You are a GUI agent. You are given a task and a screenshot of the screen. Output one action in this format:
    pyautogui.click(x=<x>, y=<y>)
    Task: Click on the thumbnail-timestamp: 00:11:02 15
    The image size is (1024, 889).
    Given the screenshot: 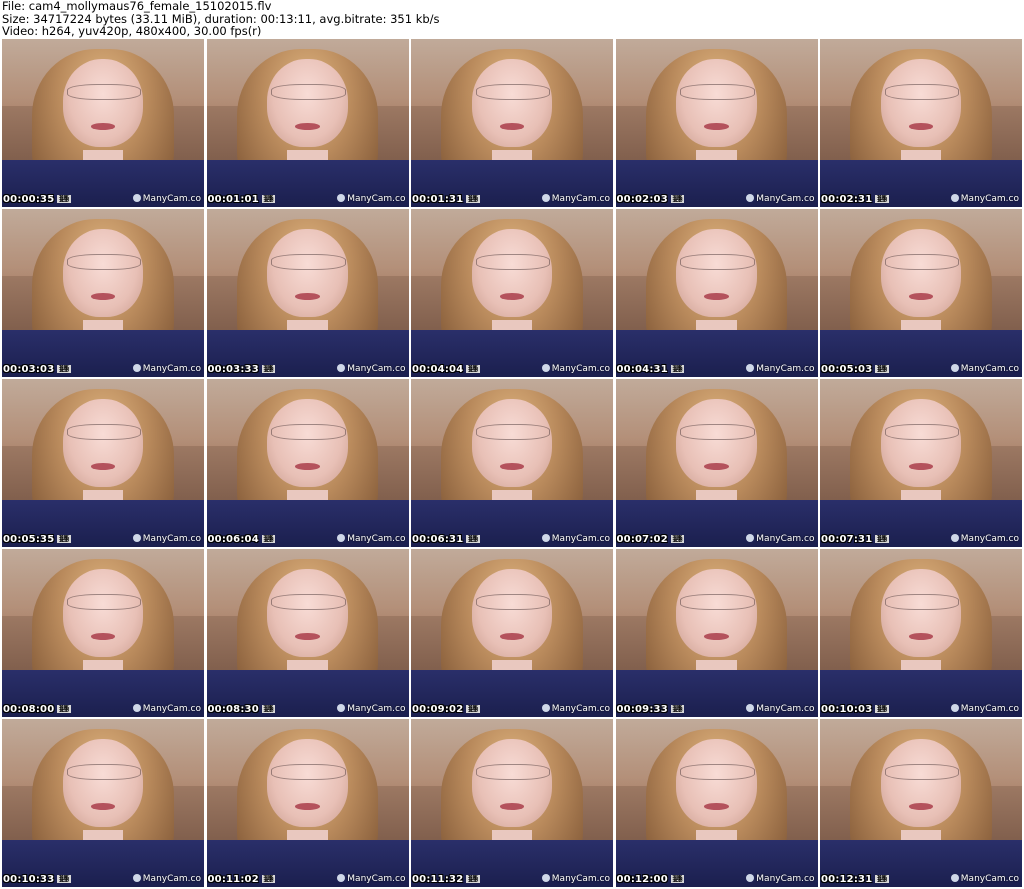 What is the action you would take?
    pyautogui.click(x=242, y=879)
    